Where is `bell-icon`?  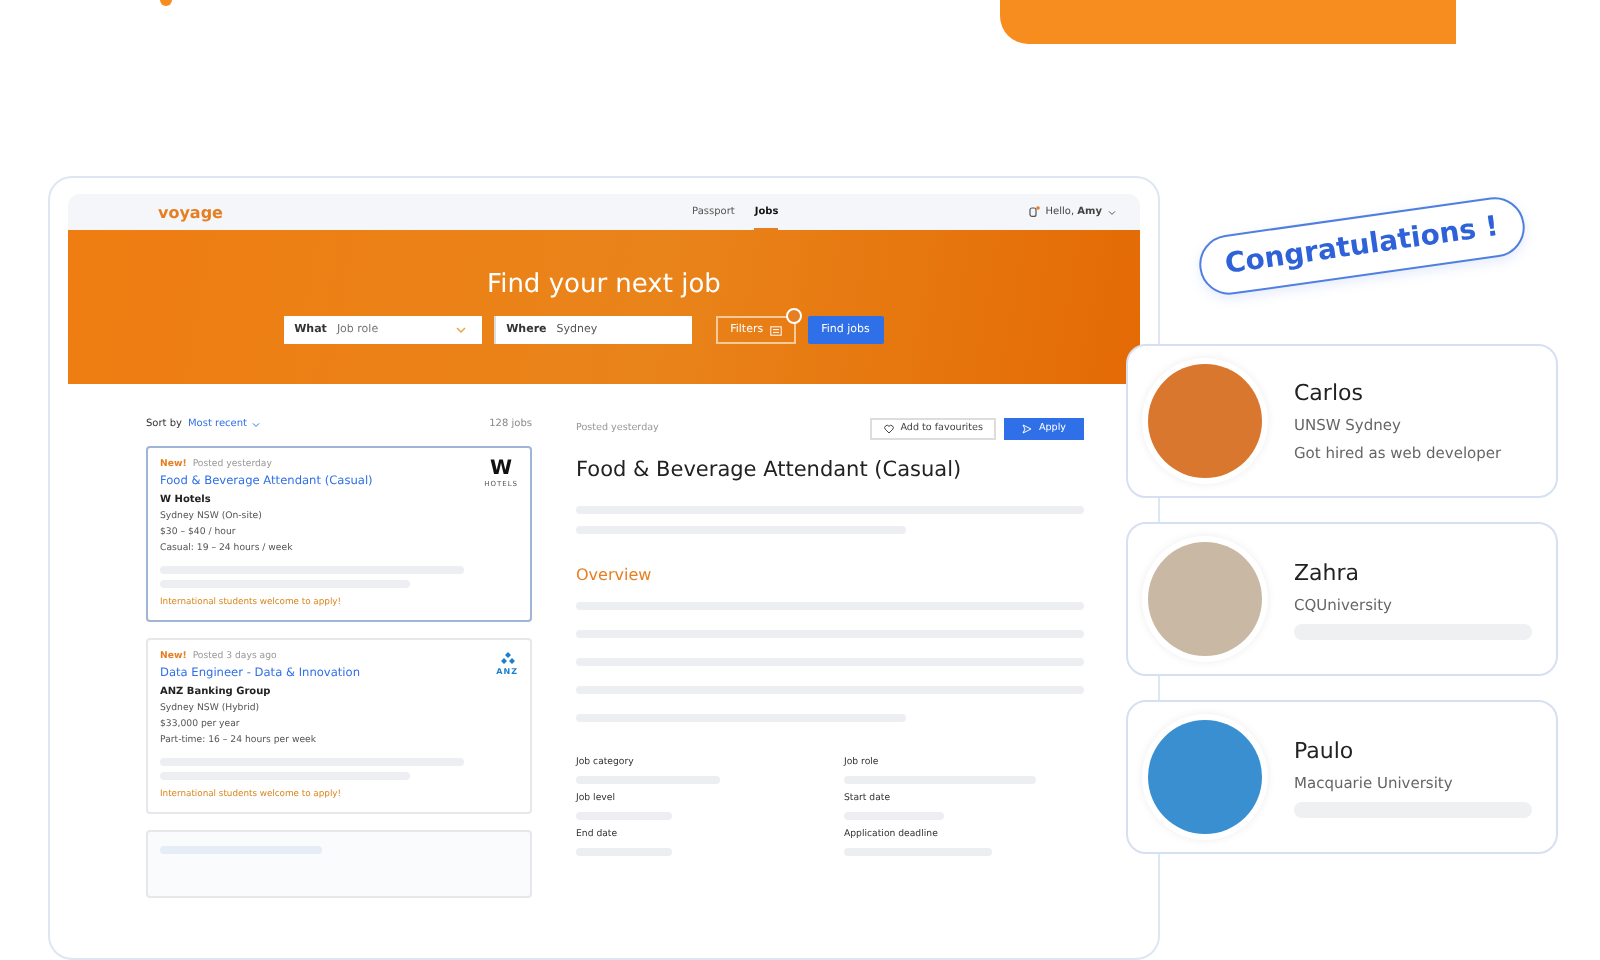 bell-icon is located at coordinates (1033, 212).